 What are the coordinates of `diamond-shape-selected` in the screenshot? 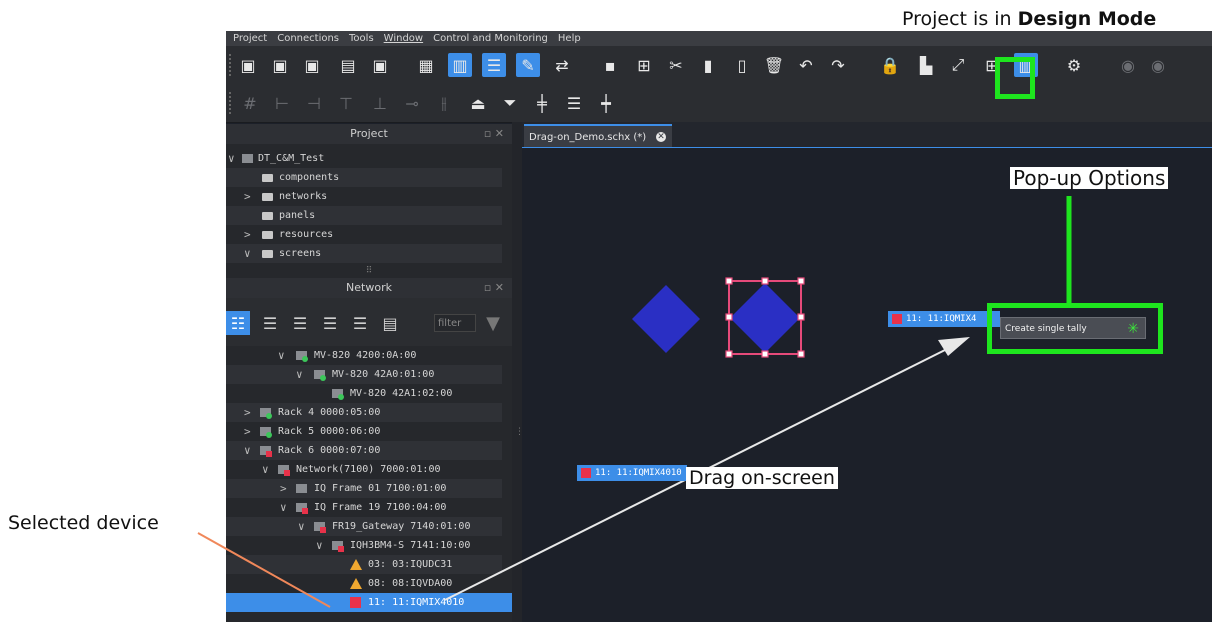 It's located at (765, 318).